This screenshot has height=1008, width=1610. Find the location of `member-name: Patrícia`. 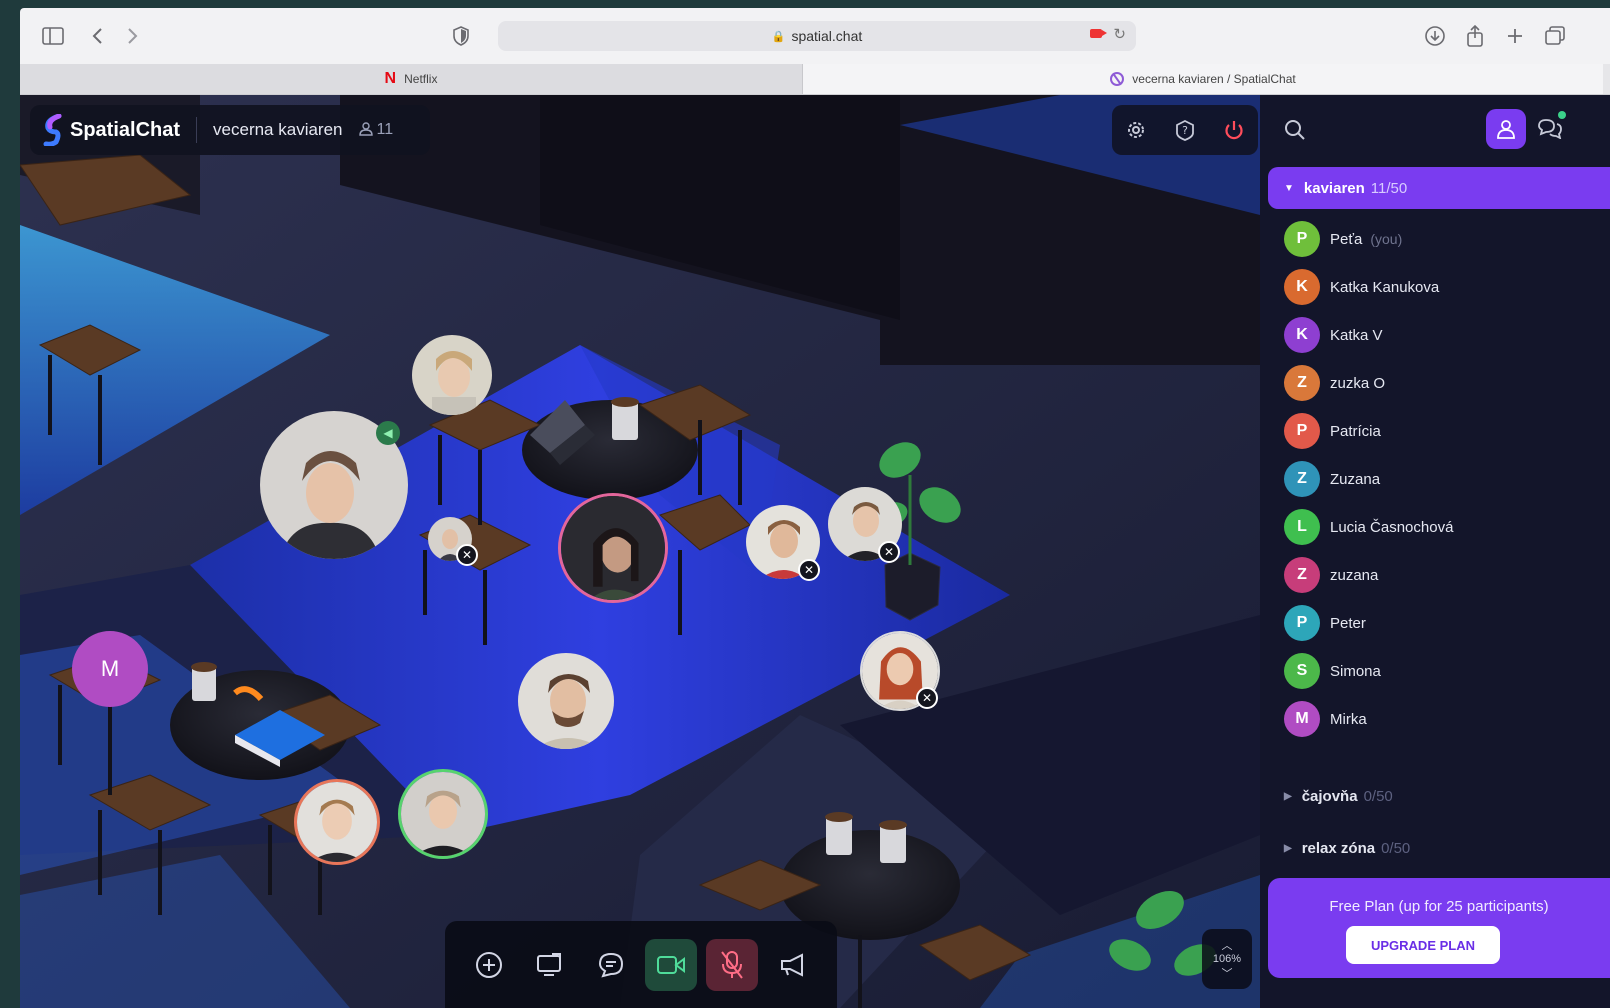

member-name: Patrícia is located at coordinates (1355, 431).